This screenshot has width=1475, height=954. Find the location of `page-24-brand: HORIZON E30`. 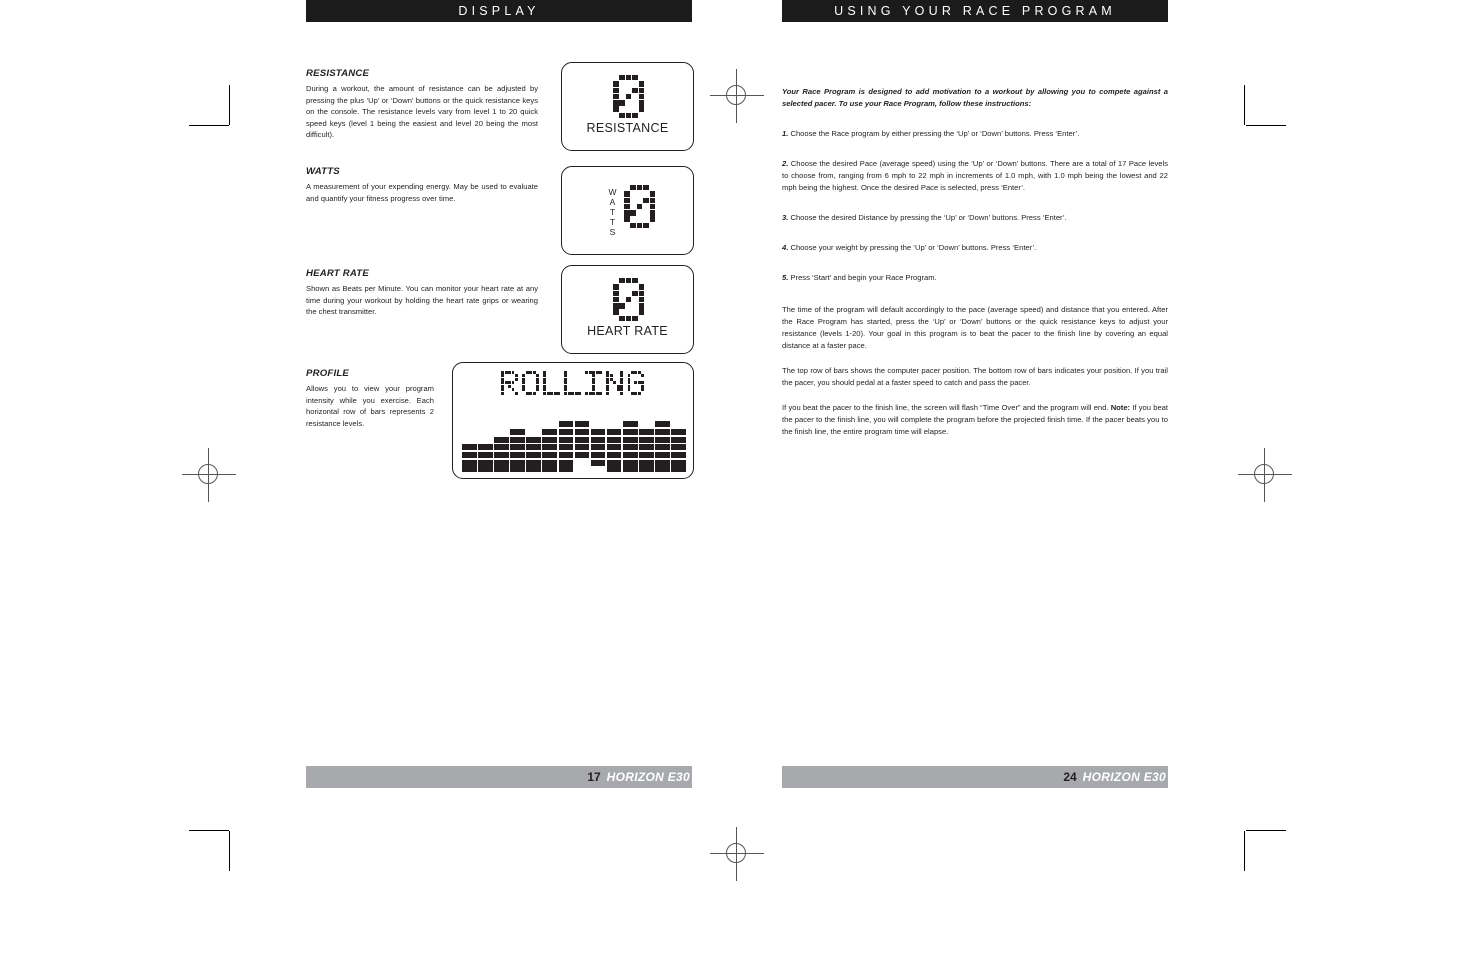

page-24-brand: HORIZON E30 is located at coordinates (1124, 777).